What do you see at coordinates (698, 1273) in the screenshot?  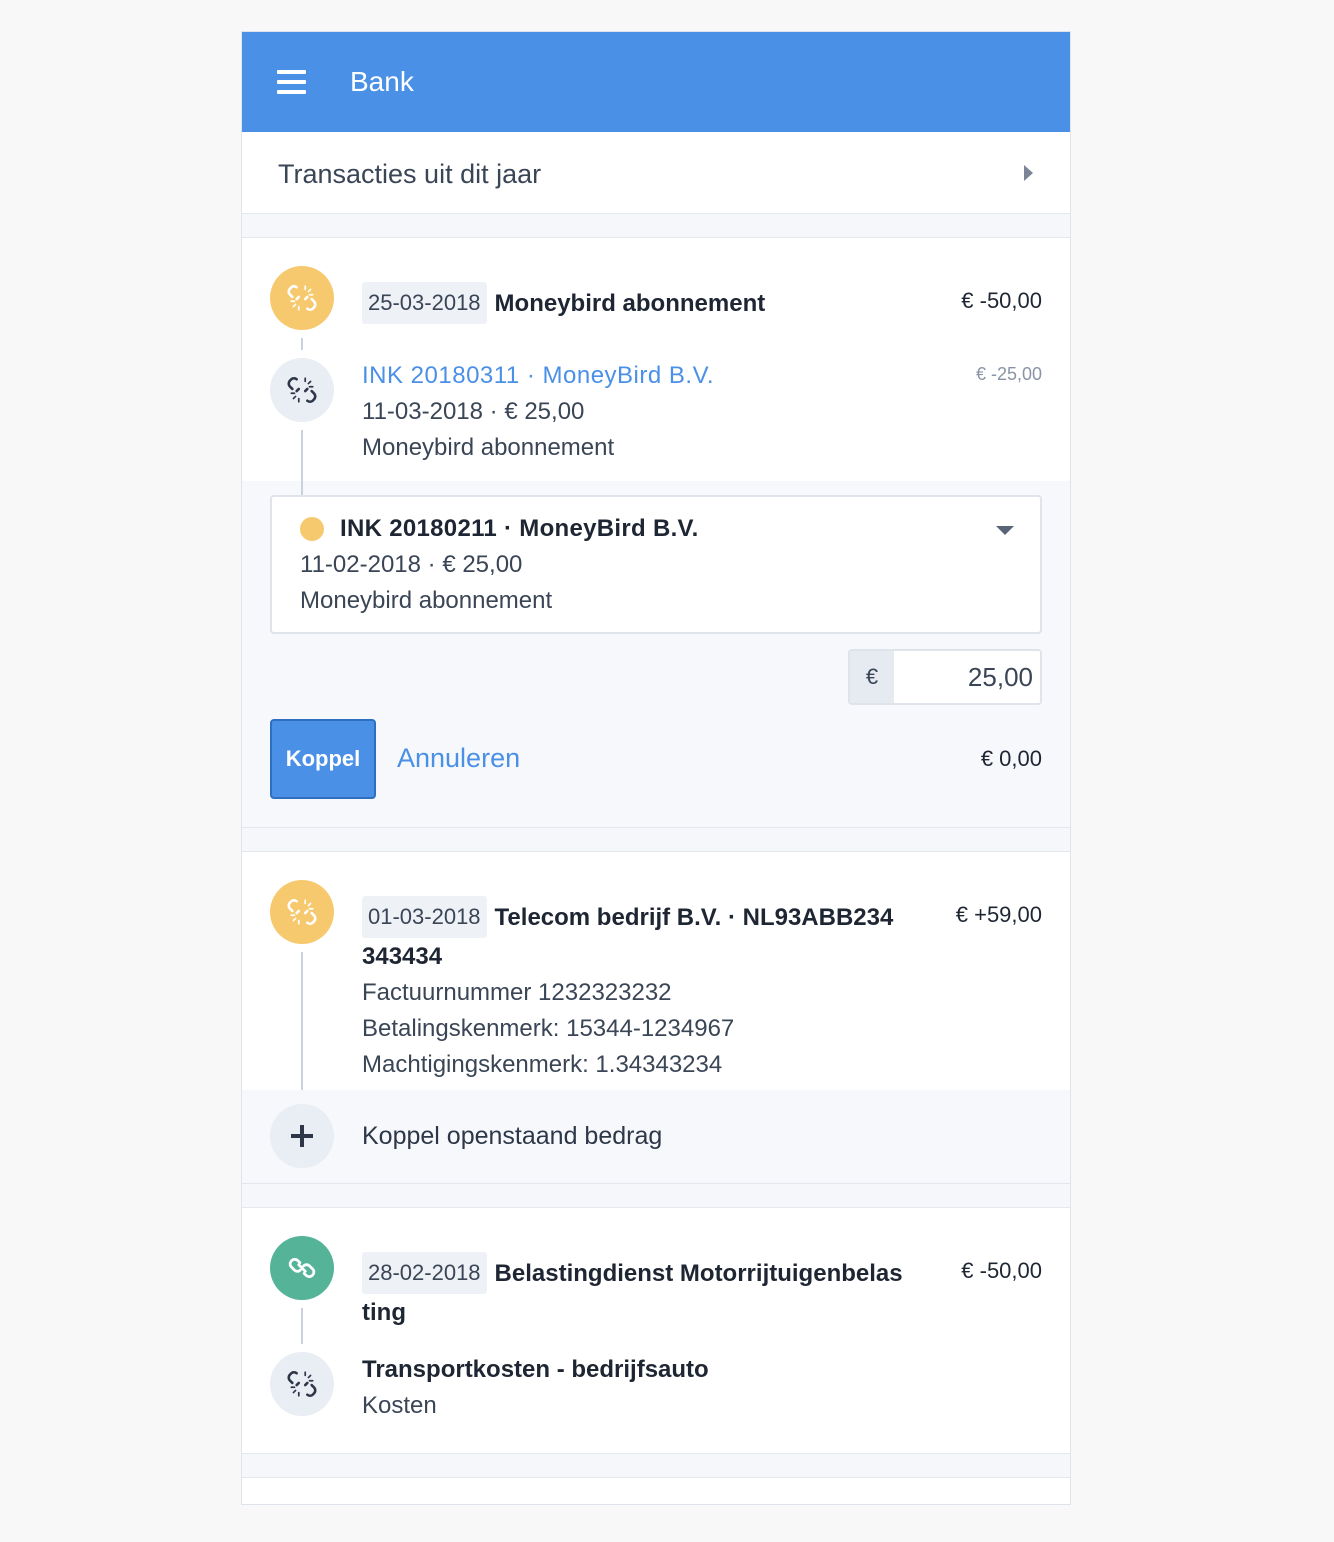 I see `transaction-title: Belastingdienst Motorrijtuigenbelas` at bounding box center [698, 1273].